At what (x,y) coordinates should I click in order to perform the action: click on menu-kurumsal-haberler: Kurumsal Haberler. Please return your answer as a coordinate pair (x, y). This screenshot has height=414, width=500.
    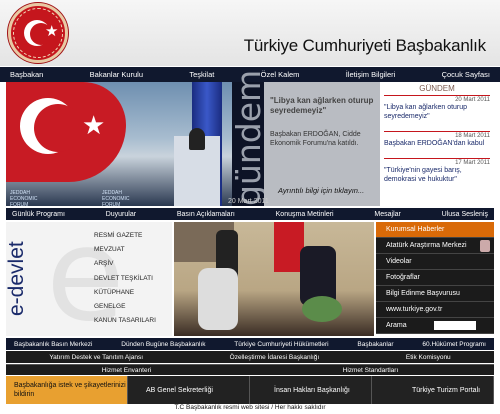
    Looking at the image, I should click on (435, 230).